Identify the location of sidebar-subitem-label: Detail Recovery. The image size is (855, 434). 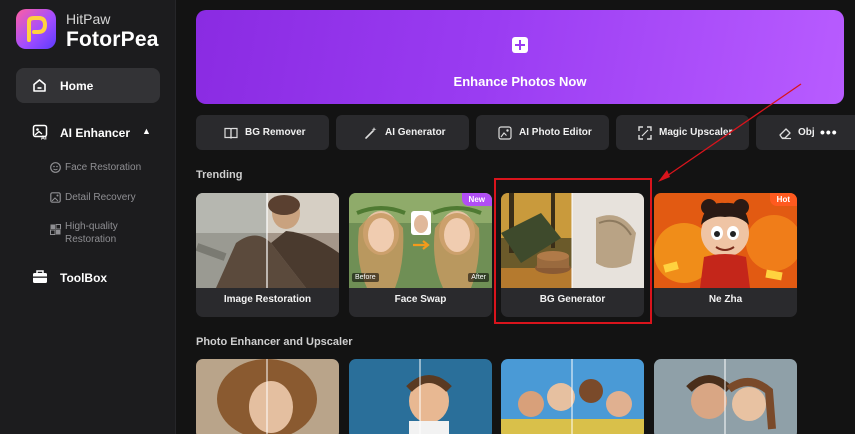
(100, 197).